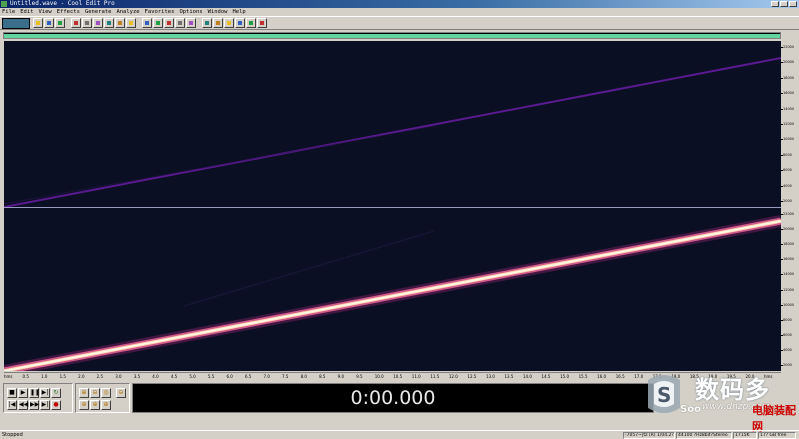 The width and height of the screenshot is (799, 439). Describe the element at coordinates (303, 376) in the screenshot. I see `ruler-label: 8.0` at that location.